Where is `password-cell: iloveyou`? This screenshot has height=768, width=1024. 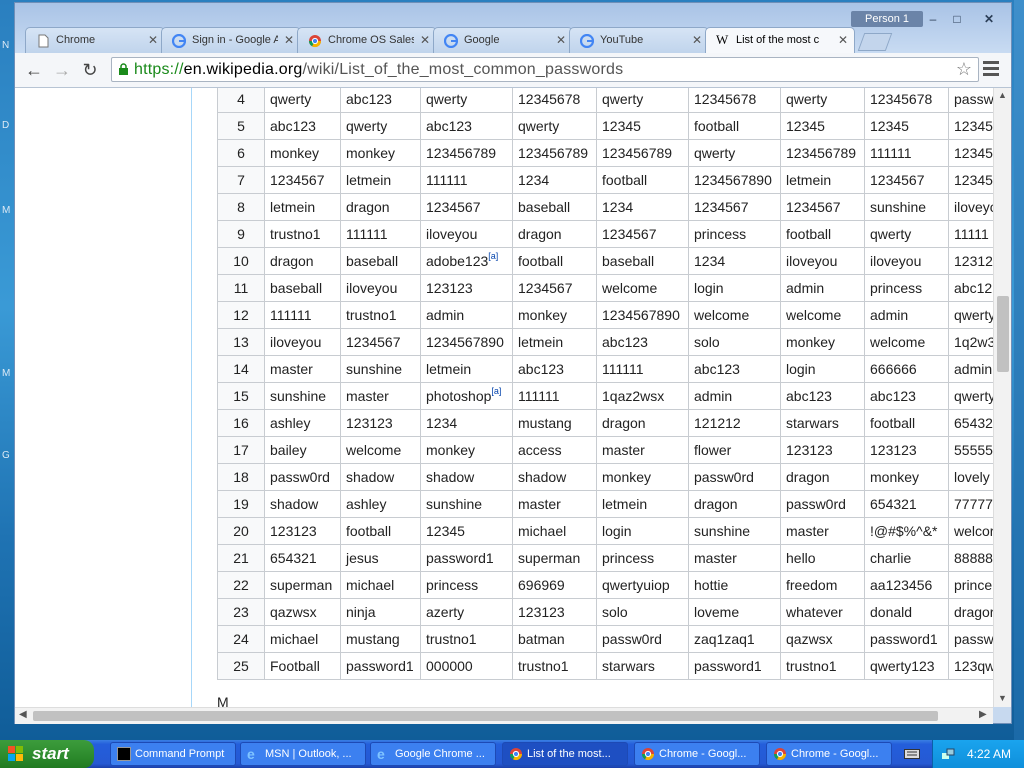 password-cell: iloveyou is located at coordinates (466, 234).